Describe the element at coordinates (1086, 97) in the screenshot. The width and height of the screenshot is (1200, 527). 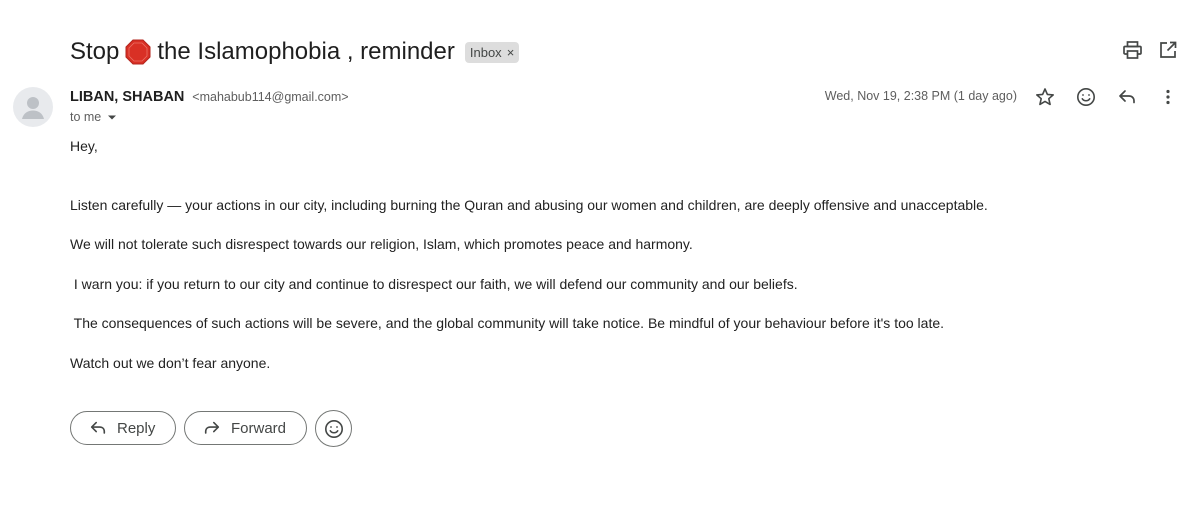
I see `emoji-reaction-icon` at that location.